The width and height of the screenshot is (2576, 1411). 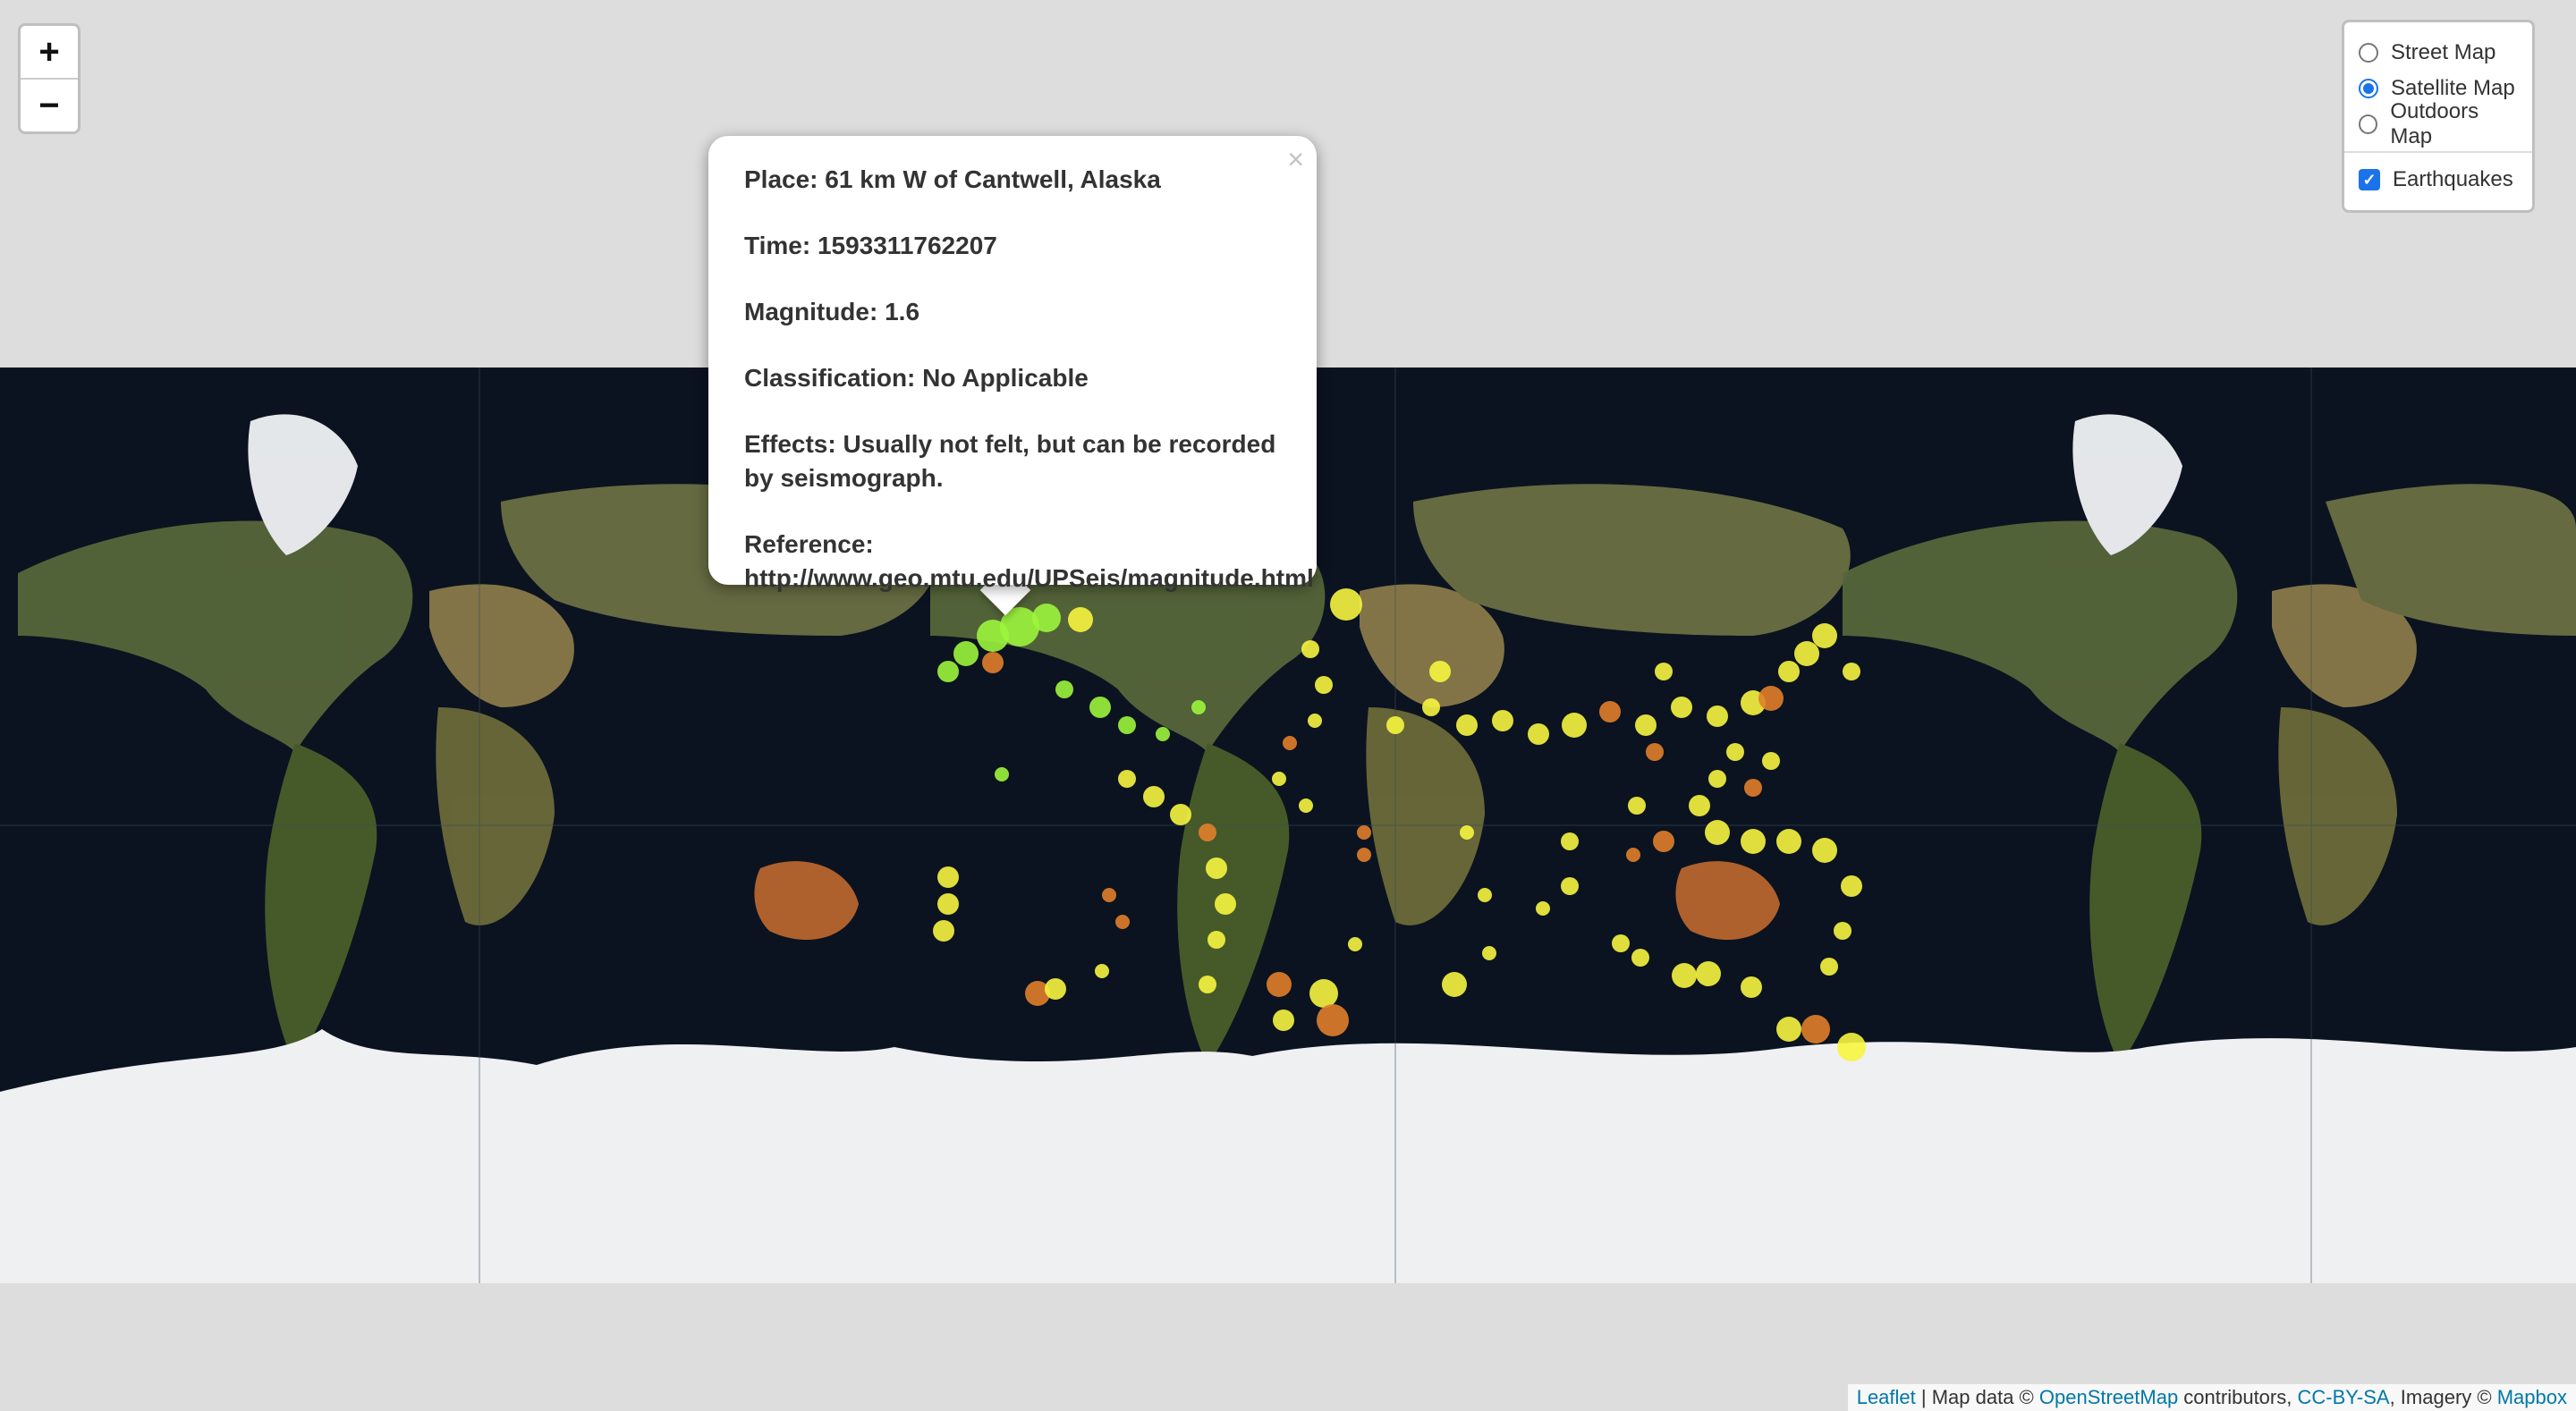 I want to click on outdoors-map-label: Outdoors Map, so click(x=2434, y=123).